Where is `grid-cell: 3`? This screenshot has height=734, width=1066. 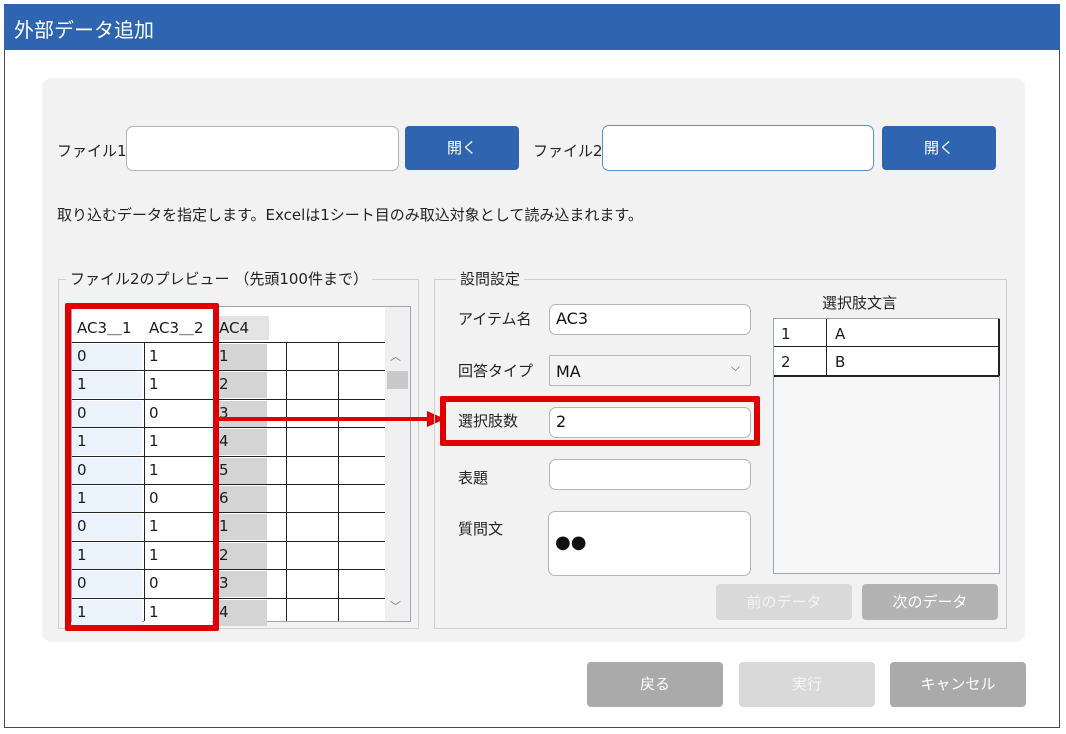
grid-cell: 3 is located at coordinates (240, 584).